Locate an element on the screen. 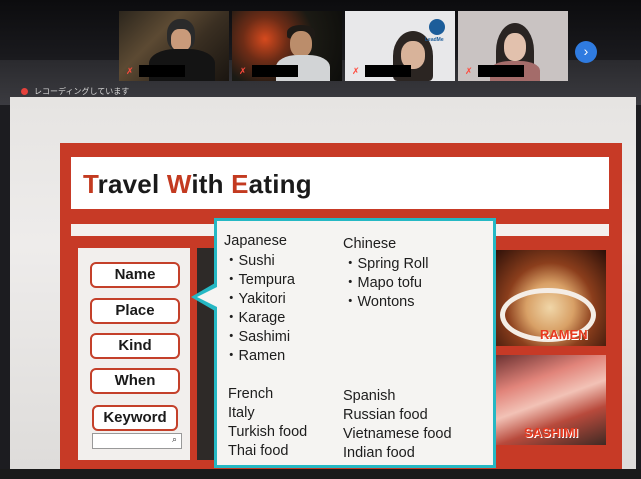  record-dot-icon is located at coordinates (24, 91).